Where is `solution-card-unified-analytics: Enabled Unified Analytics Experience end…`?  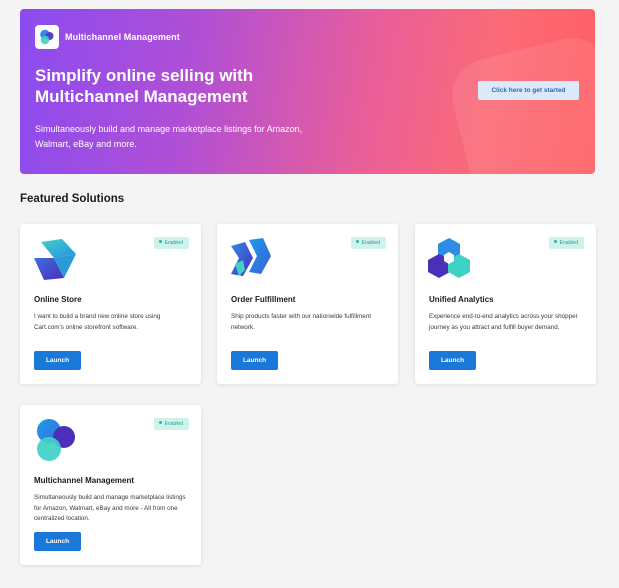 solution-card-unified-analytics: Enabled Unified Analytics Experience end… is located at coordinates (505, 304).